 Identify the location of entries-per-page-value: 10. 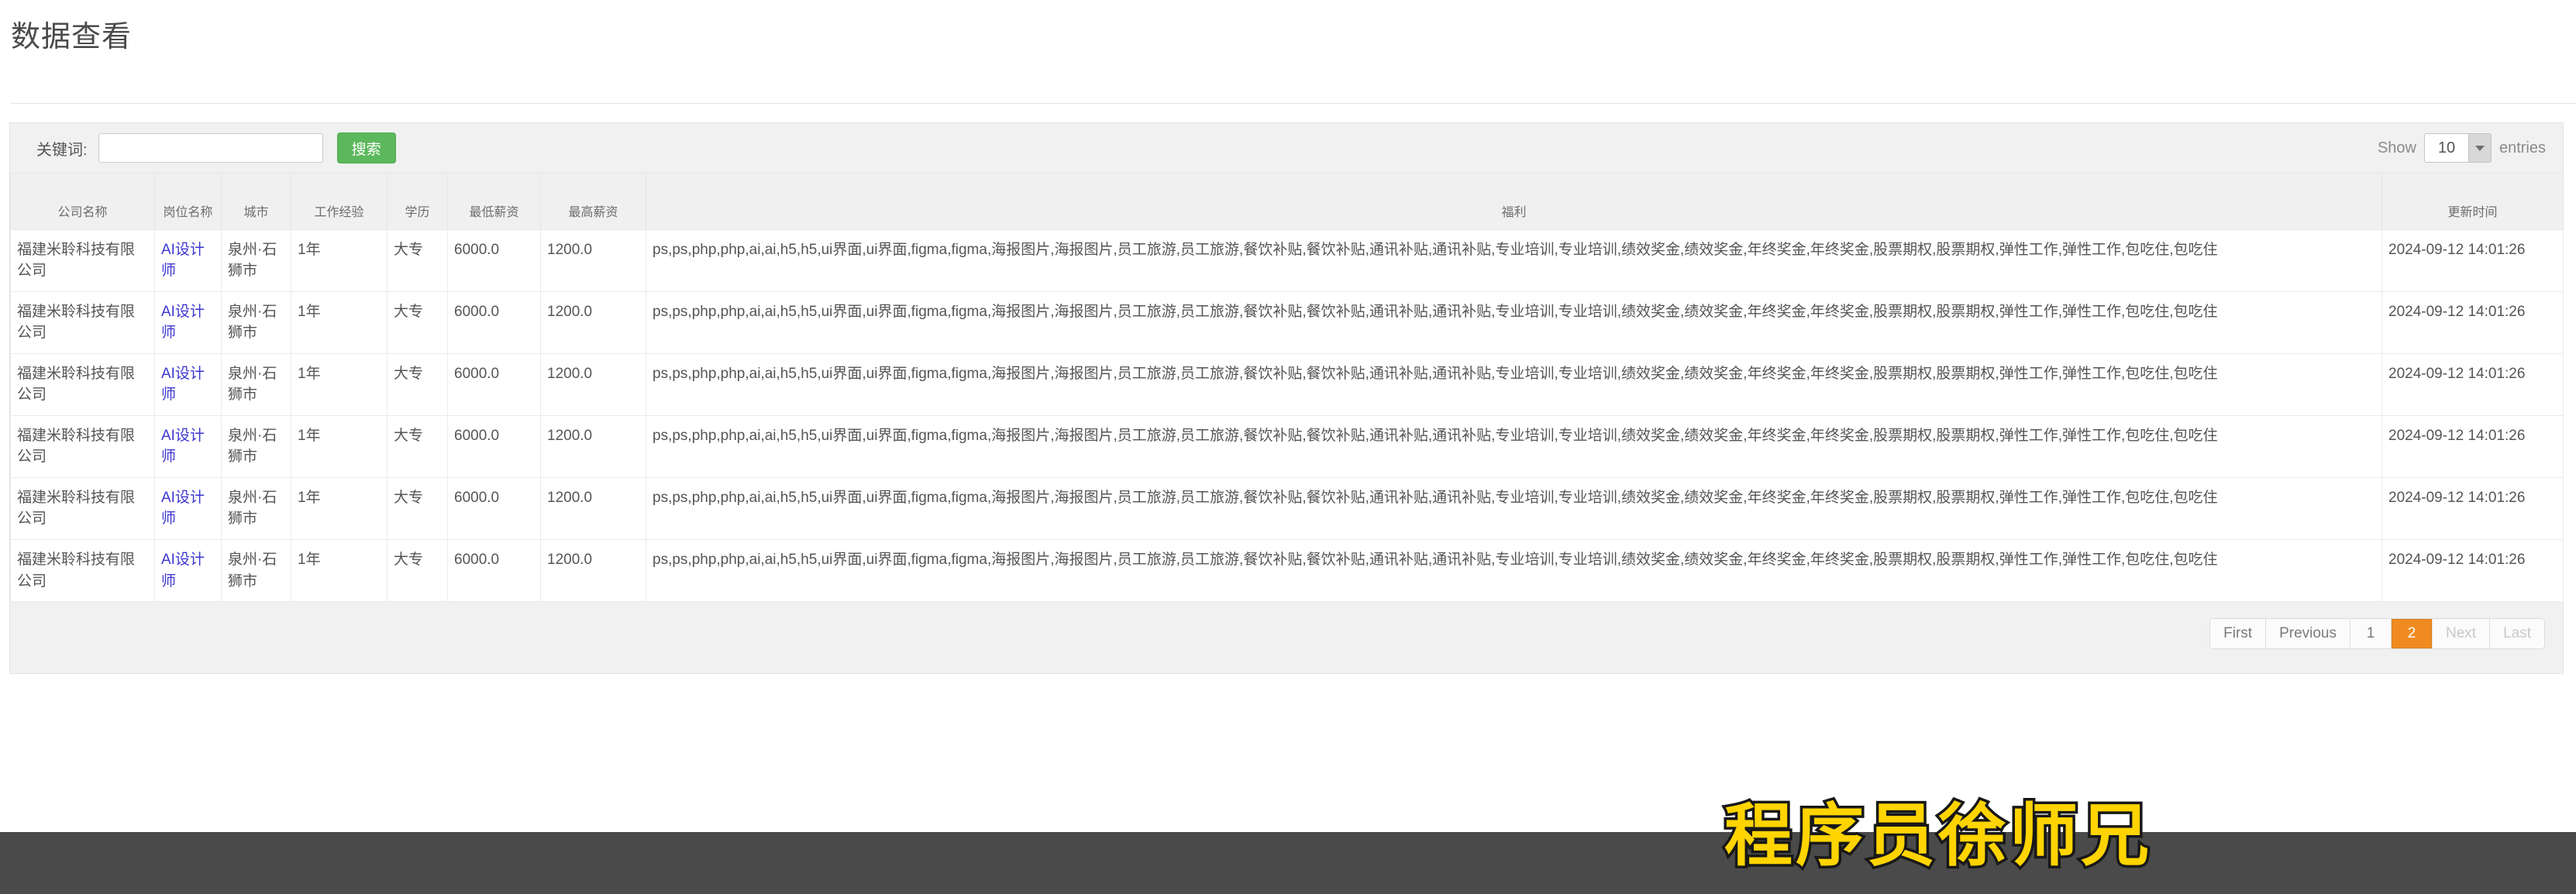
(2446, 148).